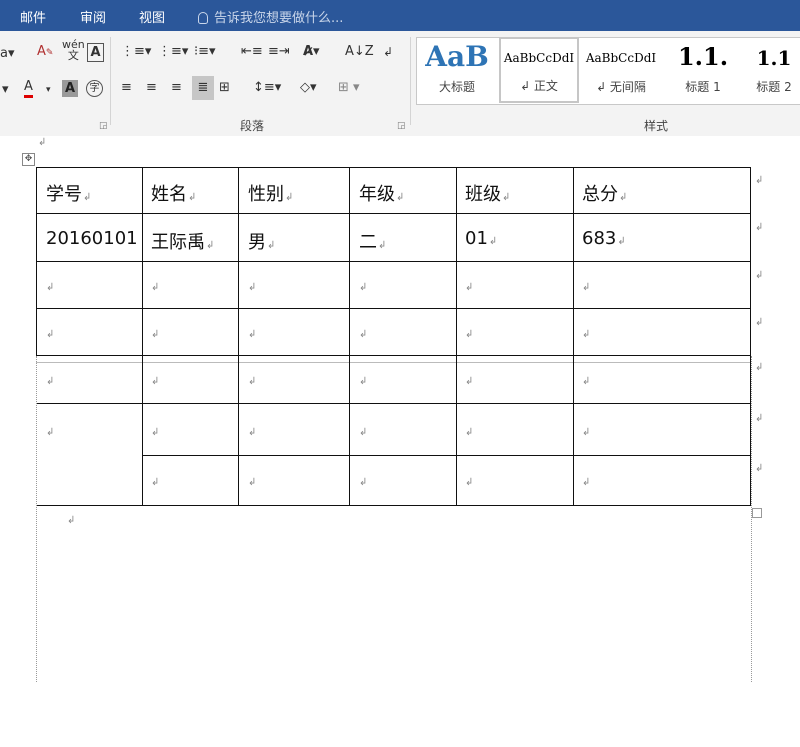 This screenshot has height=747, width=800. What do you see at coordinates (308, 88) in the screenshot?
I see `shading-icon: ◇▾` at bounding box center [308, 88].